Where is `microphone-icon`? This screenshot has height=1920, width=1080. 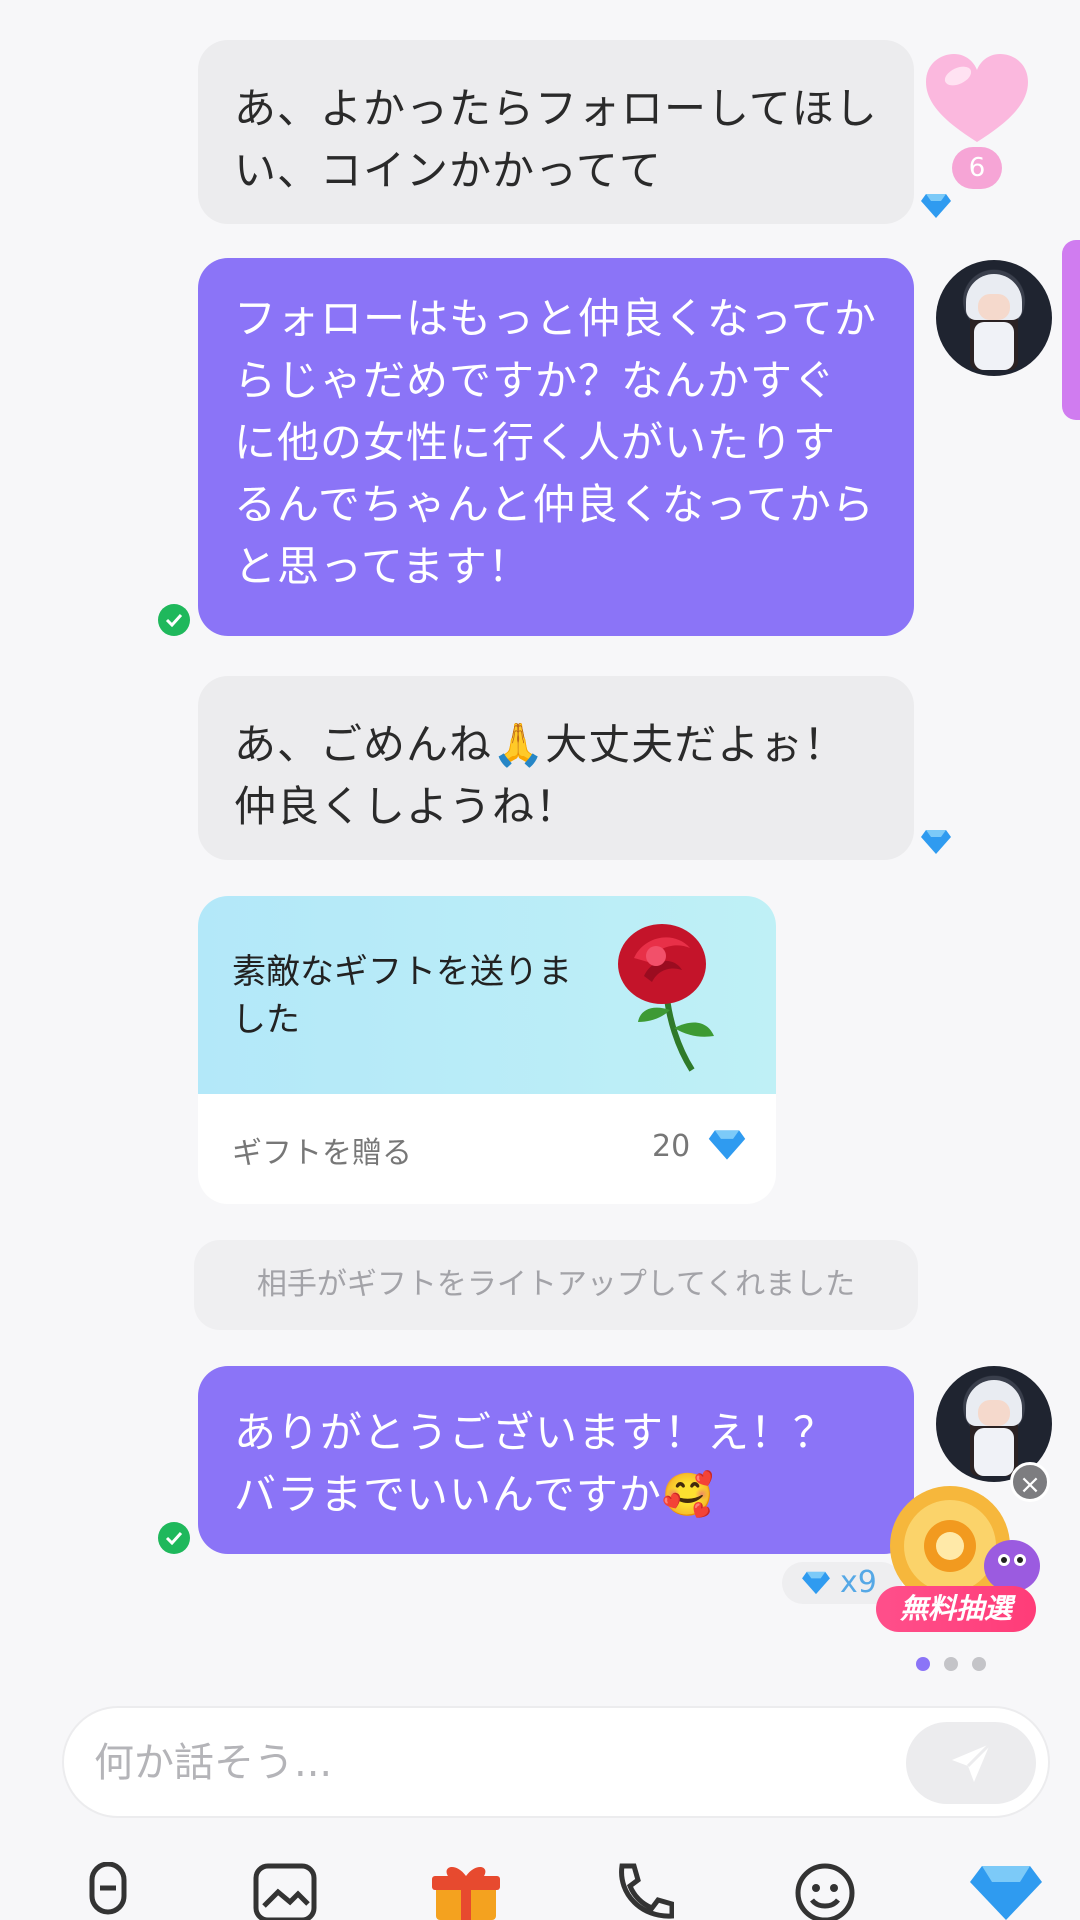
microphone-icon is located at coordinates (108, 1891).